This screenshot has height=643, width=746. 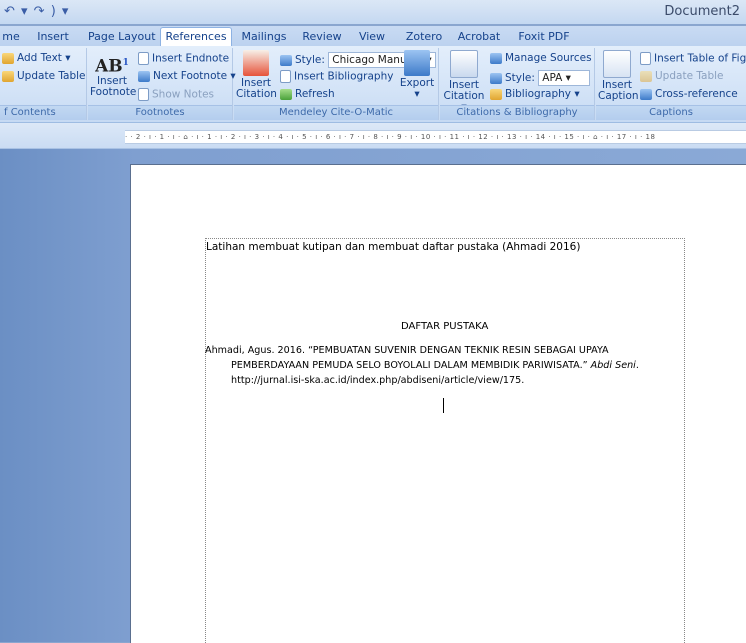 What do you see at coordinates (307, 94) in the screenshot?
I see `refresh-button: Refresh` at bounding box center [307, 94].